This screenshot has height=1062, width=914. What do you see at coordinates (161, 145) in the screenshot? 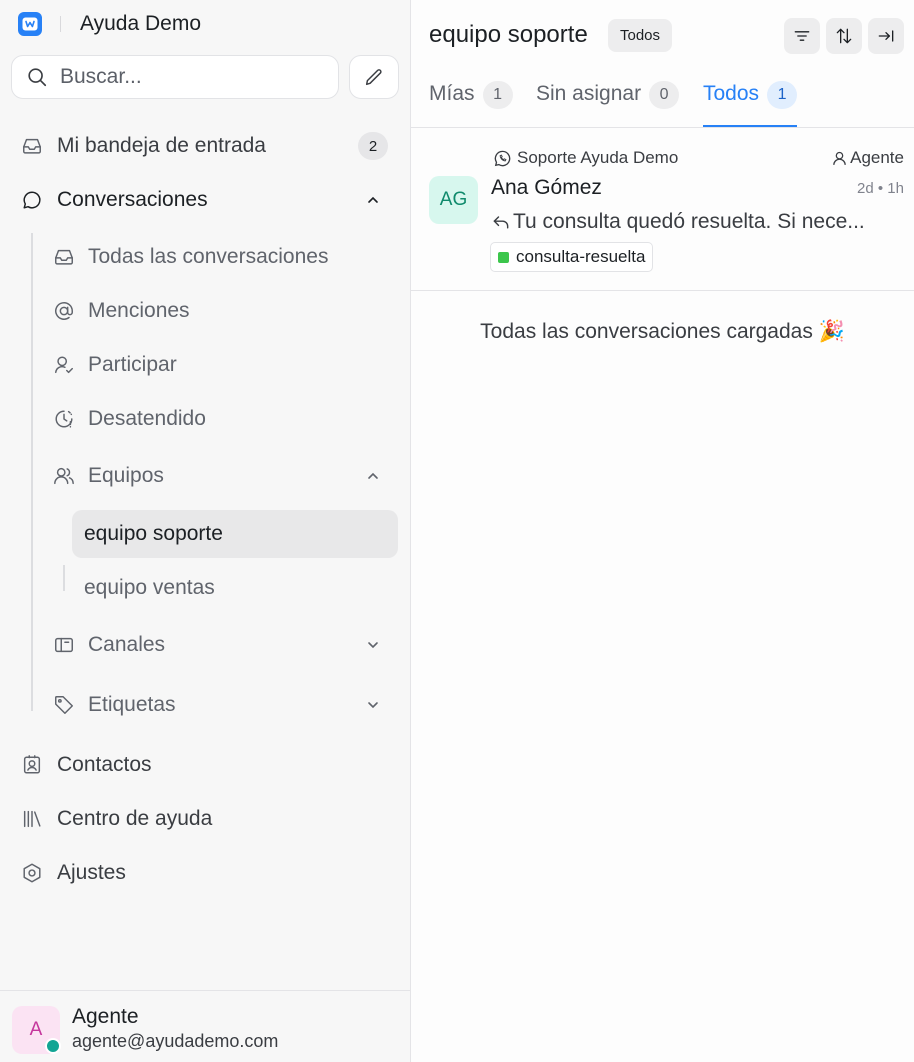
I see `sidebar-item-label: Mi bandeja de entrada` at bounding box center [161, 145].